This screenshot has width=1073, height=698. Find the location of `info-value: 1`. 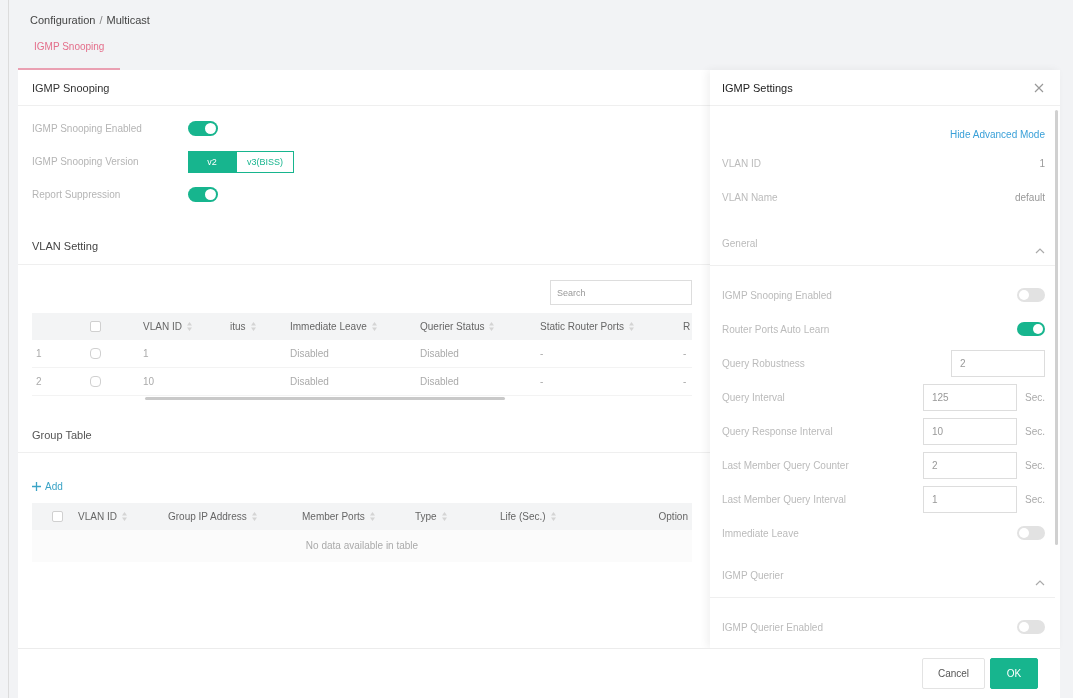

info-value: 1 is located at coordinates (1042, 163).